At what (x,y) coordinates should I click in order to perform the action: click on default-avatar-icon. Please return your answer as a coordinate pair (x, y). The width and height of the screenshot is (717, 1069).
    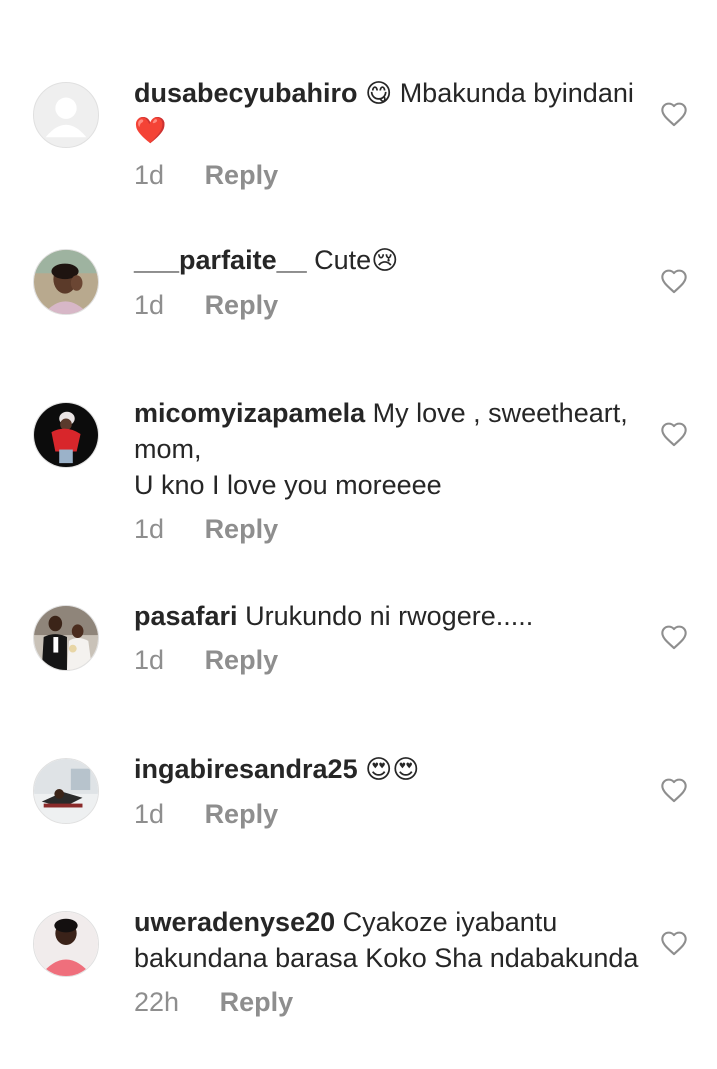
    Looking at the image, I should click on (66, 115).